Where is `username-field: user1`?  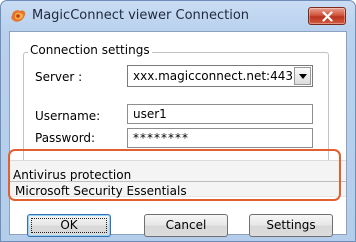
username-field: user1 is located at coordinates (220, 114).